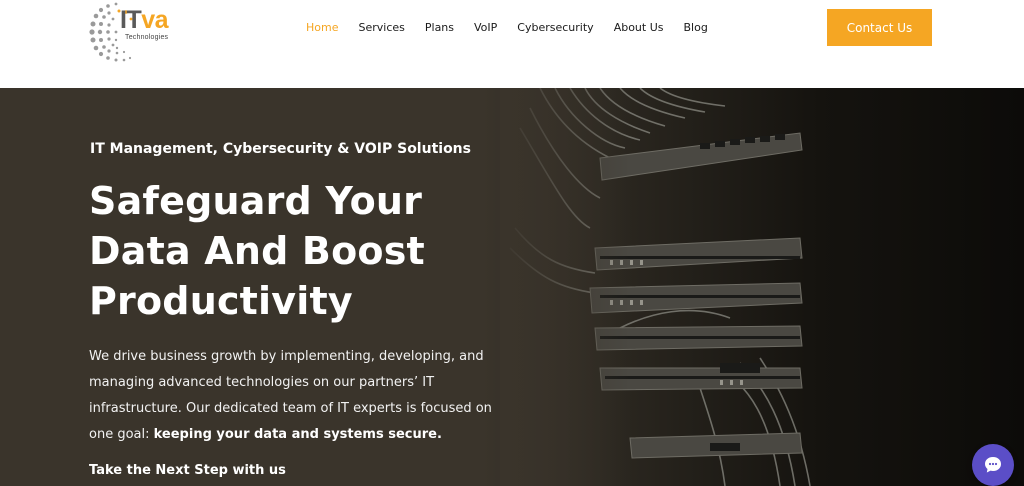  I want to click on nav-item-plans: Plans, so click(439, 28).